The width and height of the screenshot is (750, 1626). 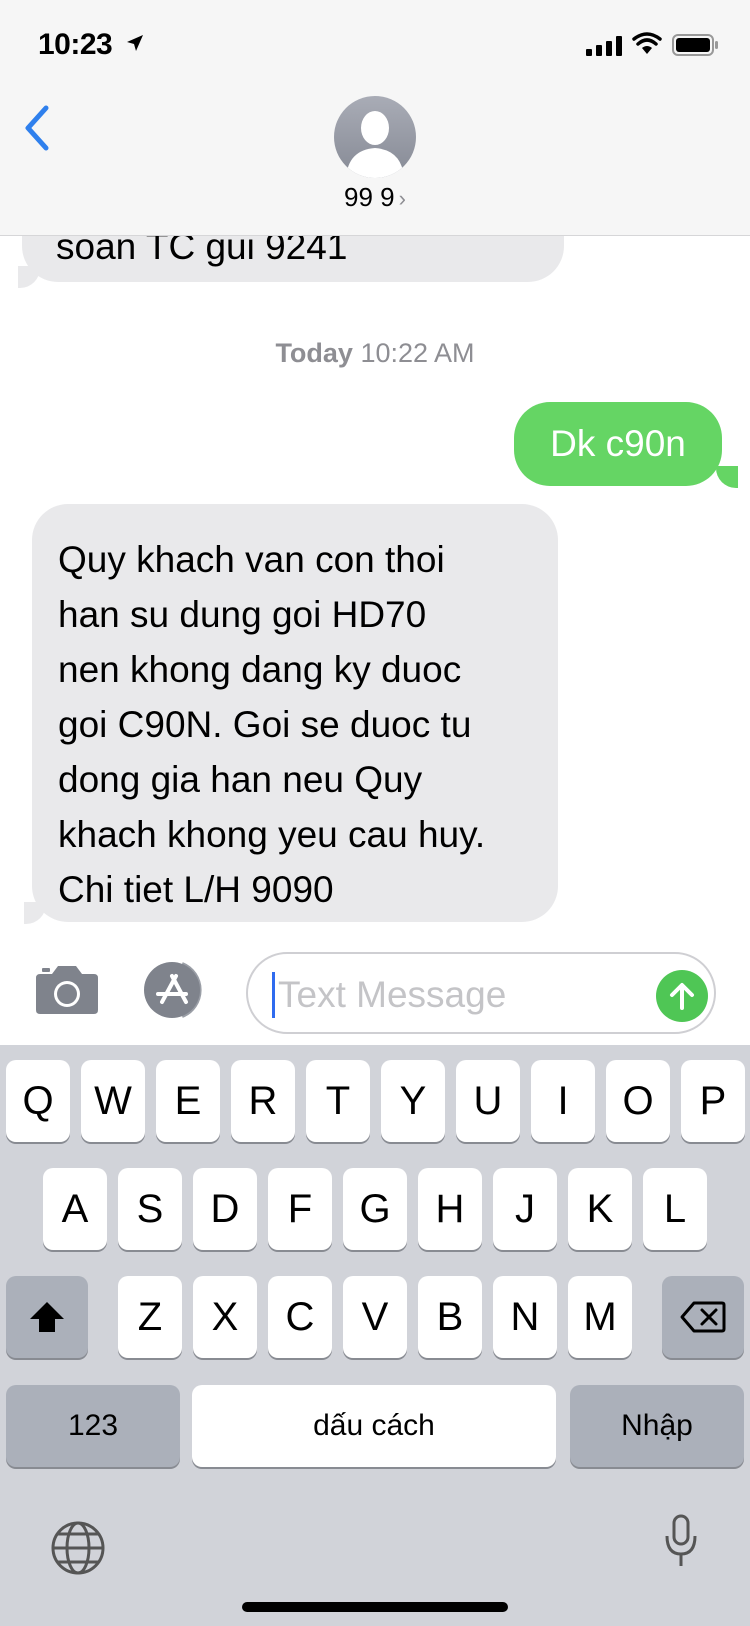 What do you see at coordinates (374, 1426) in the screenshot?
I see `space-key: dấu cách` at bounding box center [374, 1426].